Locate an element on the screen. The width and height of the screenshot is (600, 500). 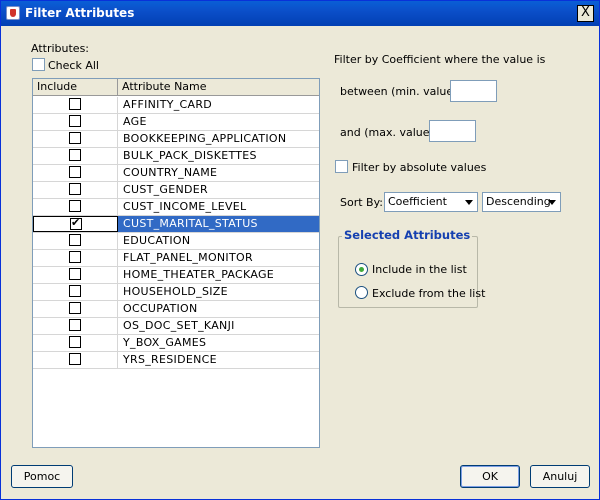
column-header-attribute-name: Attribute Name is located at coordinates (218, 87).